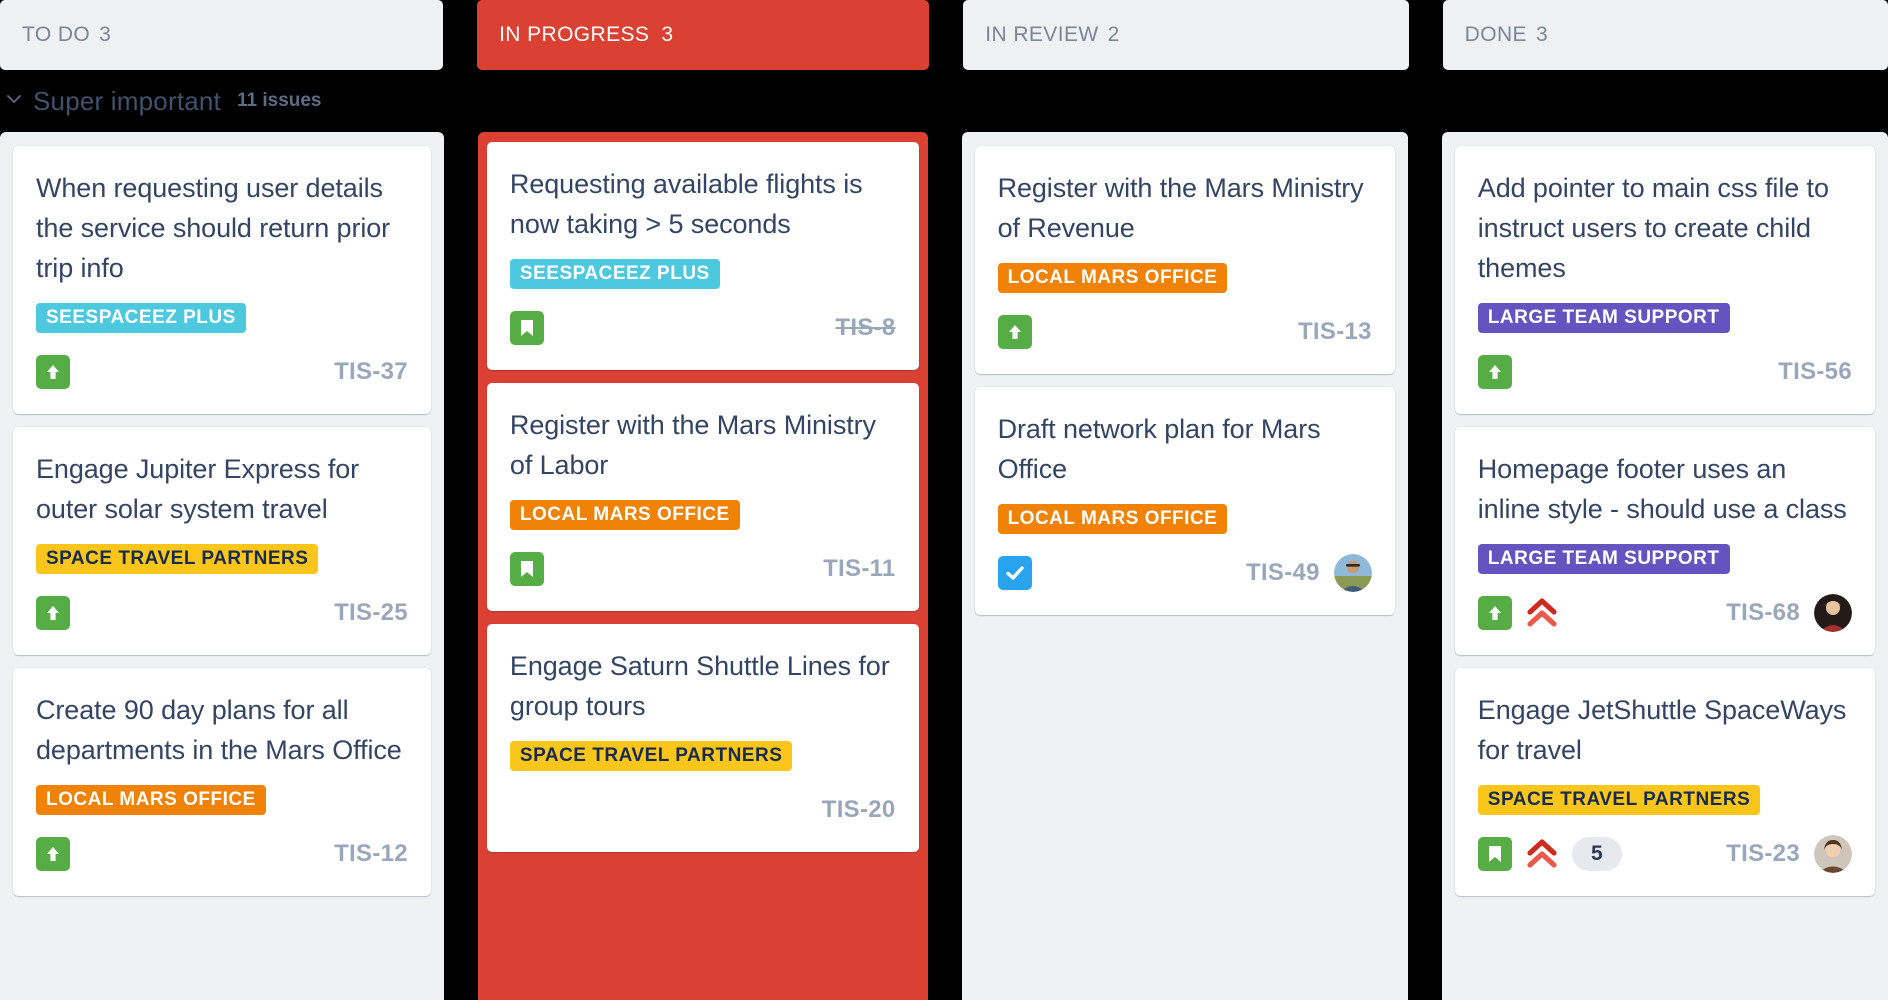 Image resolution: width=1888 pixels, height=1000 pixels. Describe the element at coordinates (1549, 854) in the screenshot. I see `issue-card-meta-left: 5` at that location.